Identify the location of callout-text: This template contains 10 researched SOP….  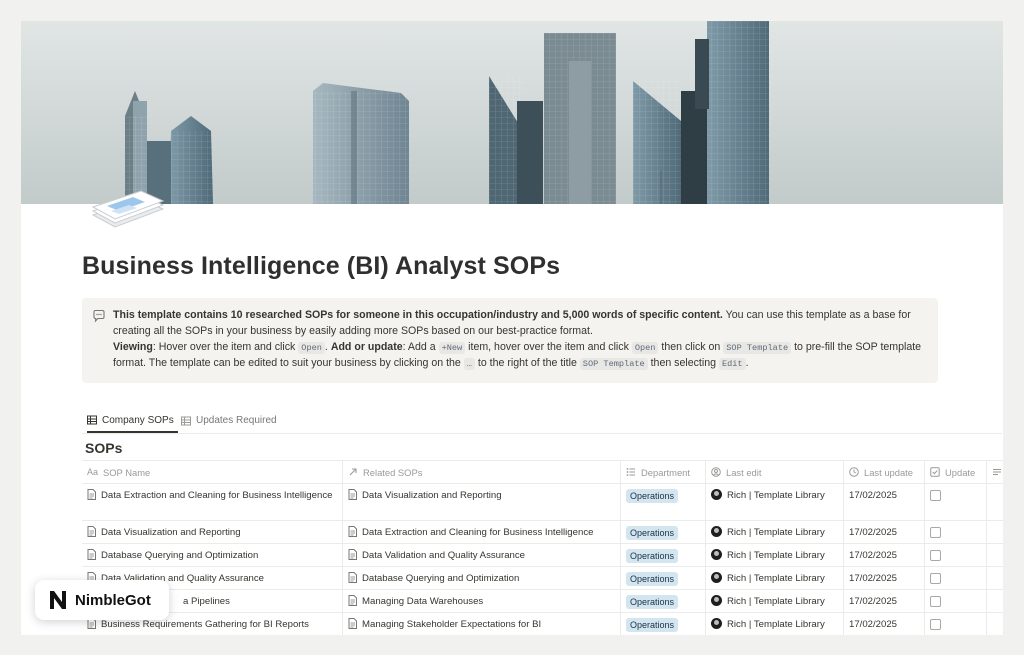
(523, 340).